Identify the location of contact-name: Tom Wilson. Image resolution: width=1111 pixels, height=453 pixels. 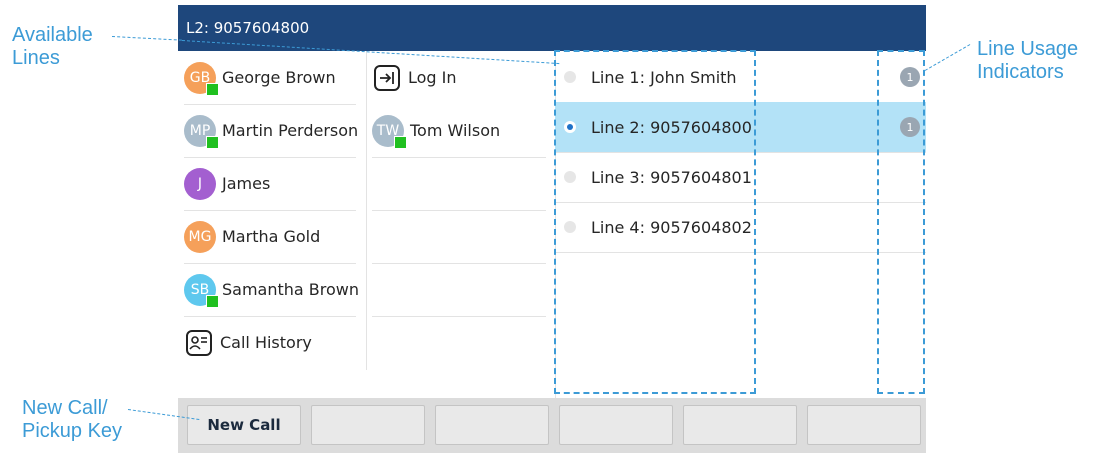
(455, 130).